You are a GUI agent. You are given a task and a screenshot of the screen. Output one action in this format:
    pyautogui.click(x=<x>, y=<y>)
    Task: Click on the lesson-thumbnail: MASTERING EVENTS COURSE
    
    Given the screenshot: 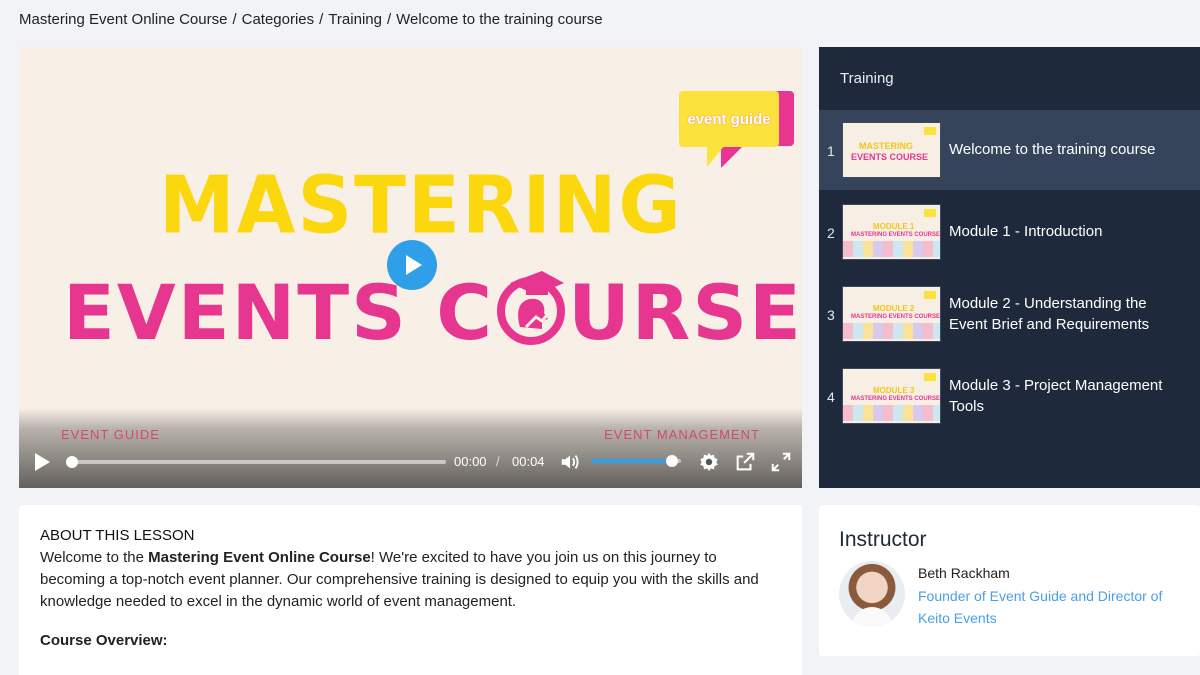 What is the action you would take?
    pyautogui.click(x=891, y=150)
    